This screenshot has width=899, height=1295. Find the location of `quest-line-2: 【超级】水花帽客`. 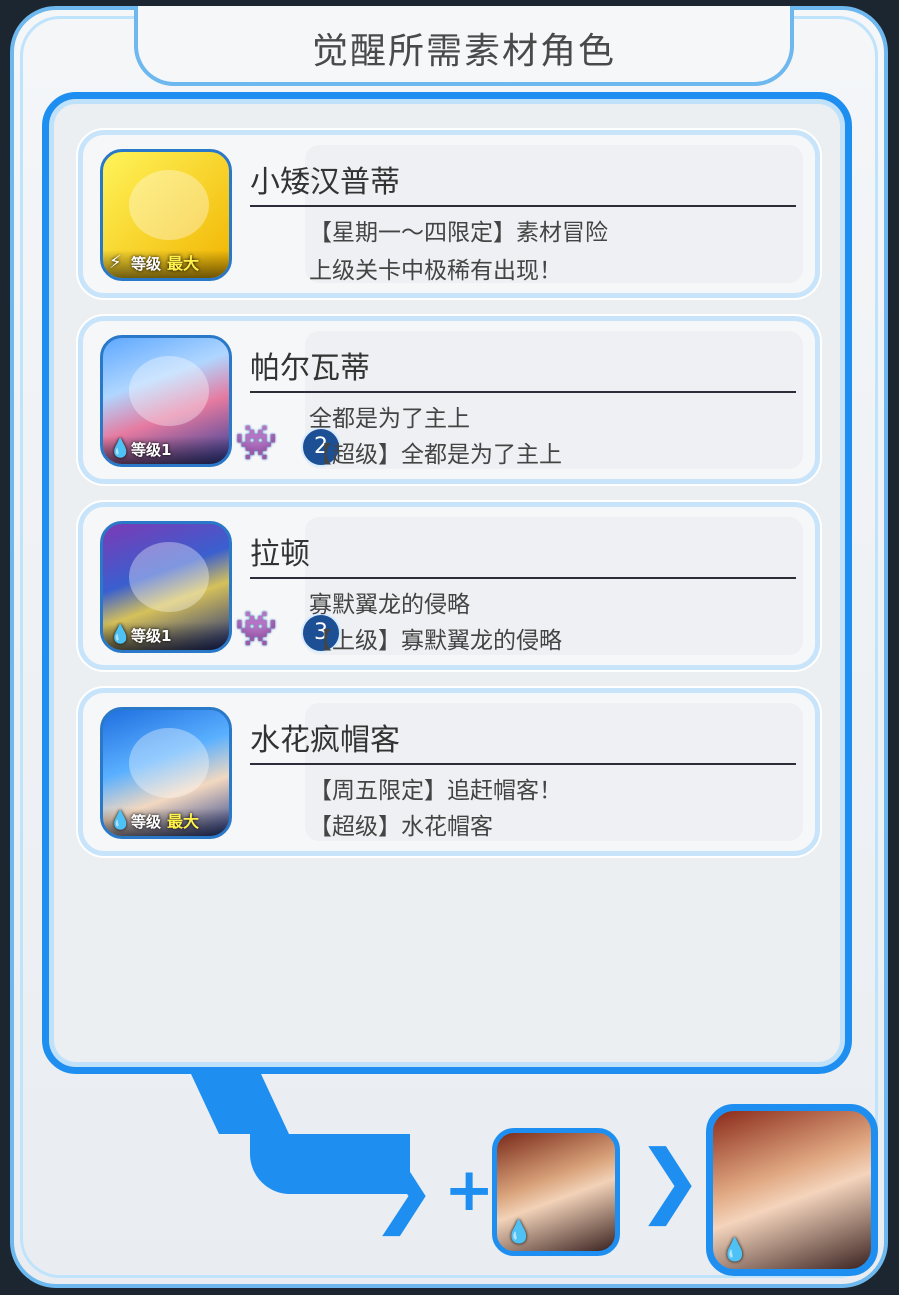

quest-line-2: 【超级】水花帽客 is located at coordinates (401, 827).